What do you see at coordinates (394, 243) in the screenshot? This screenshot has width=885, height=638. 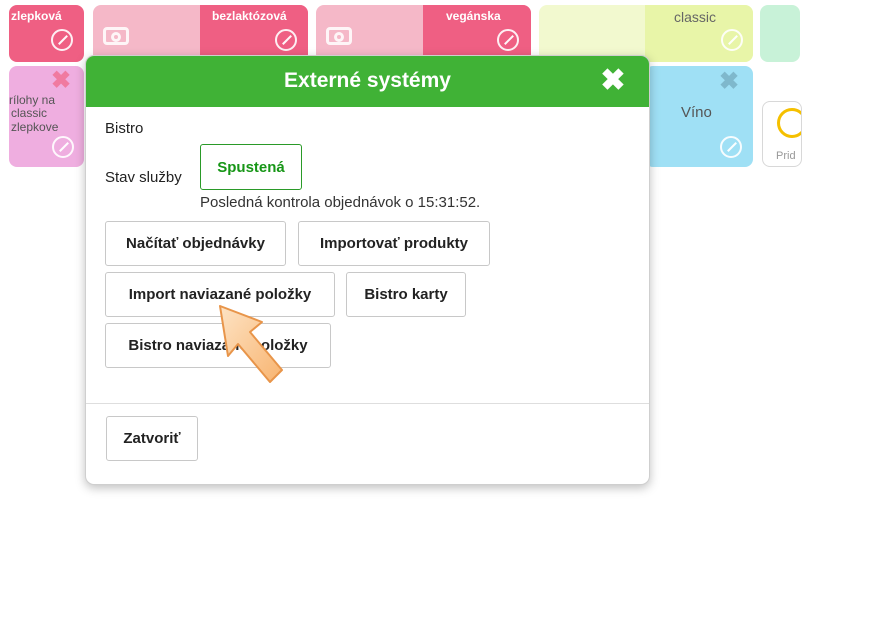 I see `import-products-button: Importovať produkty` at bounding box center [394, 243].